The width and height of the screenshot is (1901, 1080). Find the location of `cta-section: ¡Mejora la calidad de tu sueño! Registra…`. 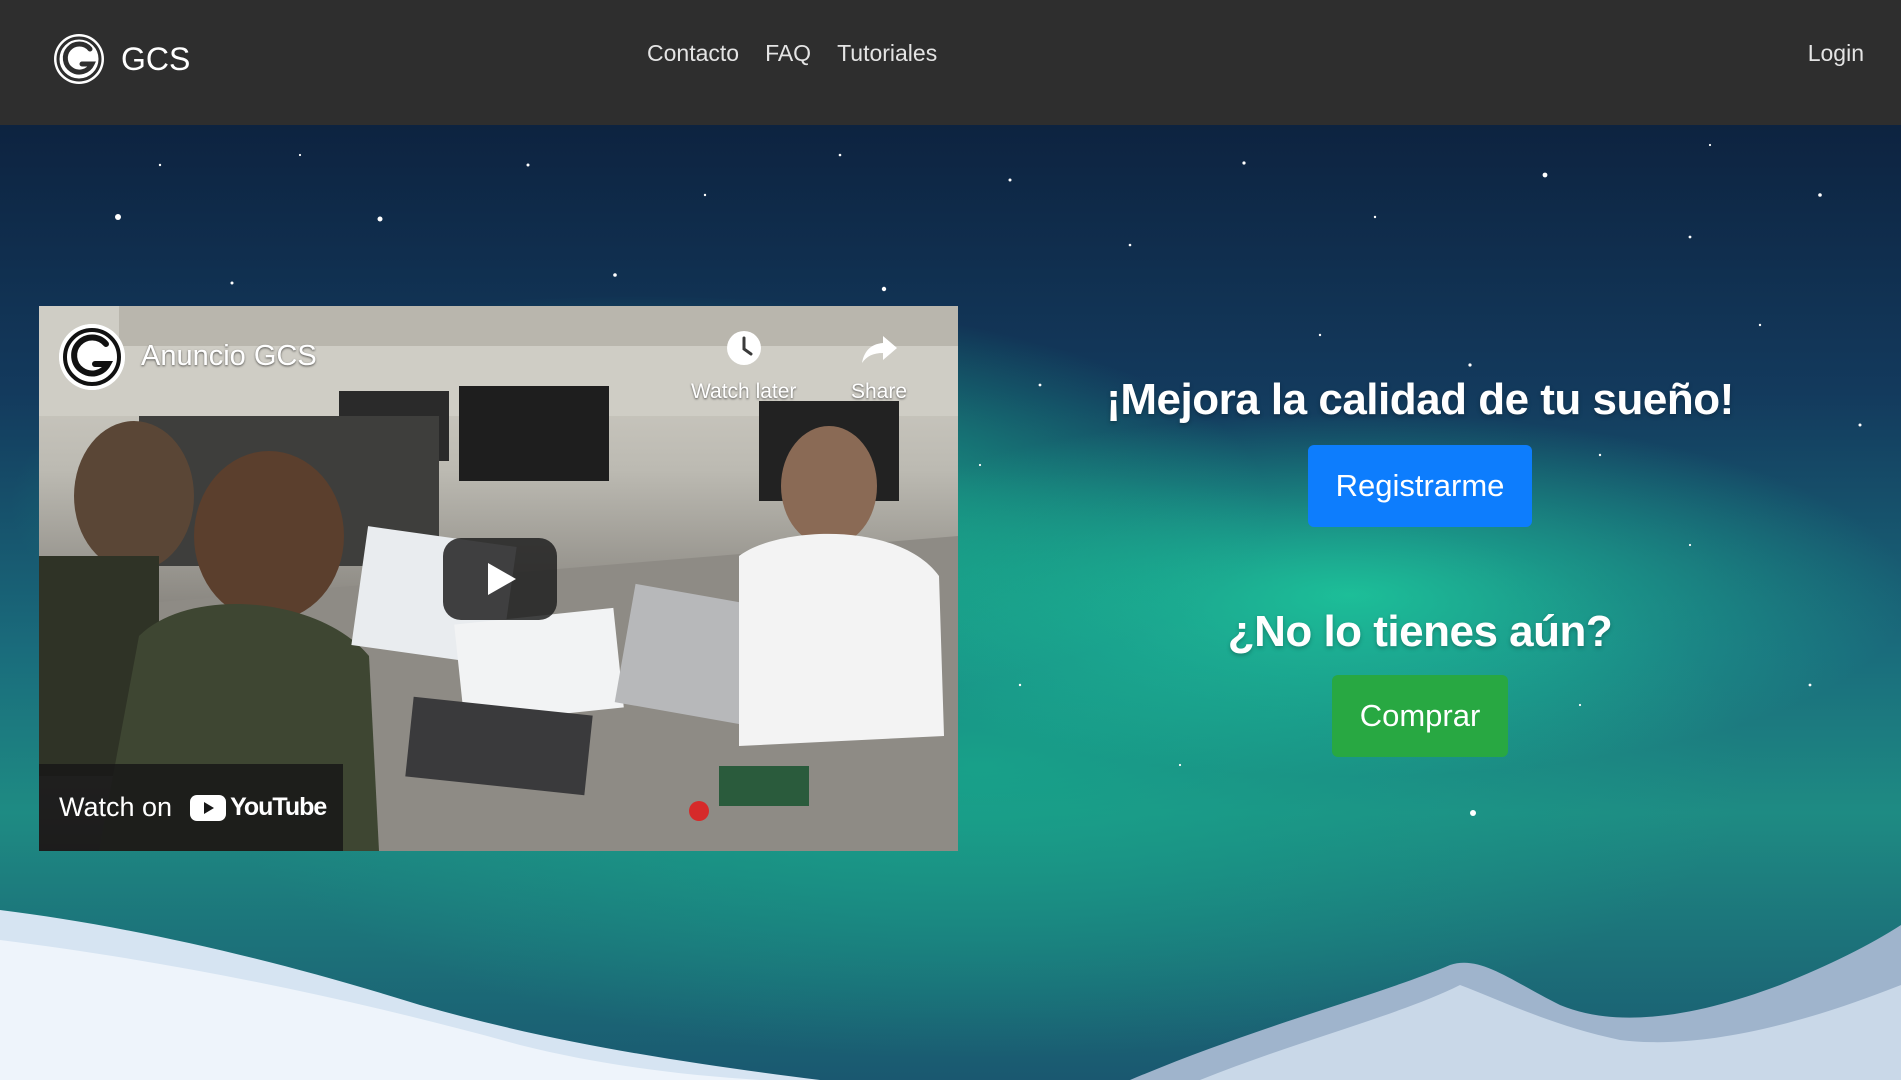

cta-section: ¡Mejora la calidad de tu sueño! Registra… is located at coordinates (1420, 566).